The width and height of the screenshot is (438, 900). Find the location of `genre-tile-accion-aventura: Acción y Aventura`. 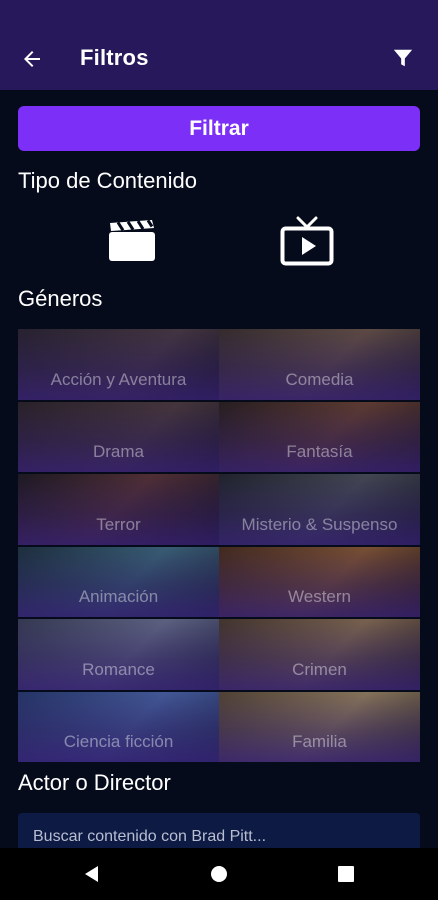

genre-tile-accion-aventura: Acción y Aventura is located at coordinates (118, 364).